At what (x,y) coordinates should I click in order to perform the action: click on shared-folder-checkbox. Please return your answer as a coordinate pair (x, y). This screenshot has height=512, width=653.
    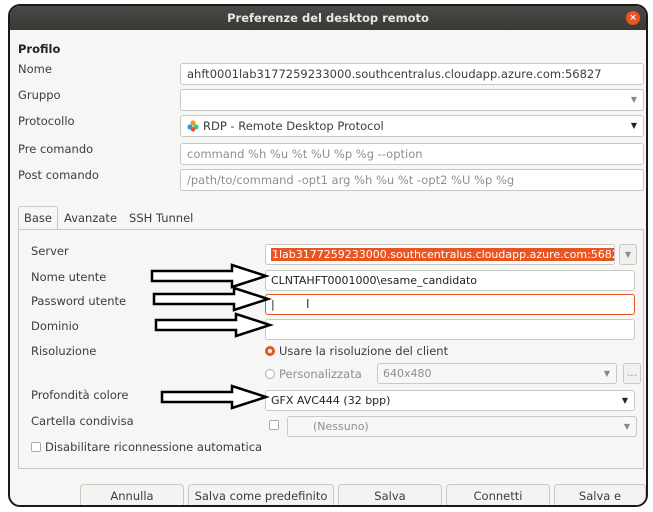
    Looking at the image, I should click on (276, 425).